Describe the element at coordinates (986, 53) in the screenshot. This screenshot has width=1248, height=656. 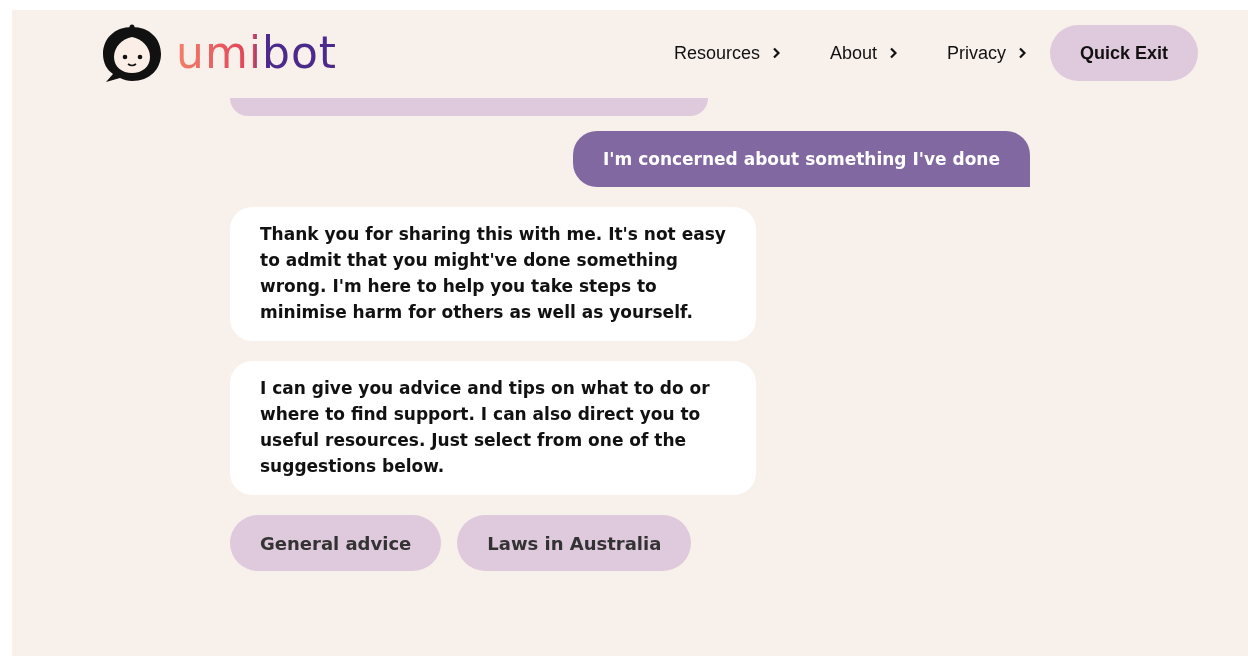
I see `nav-link: Privacy` at that location.